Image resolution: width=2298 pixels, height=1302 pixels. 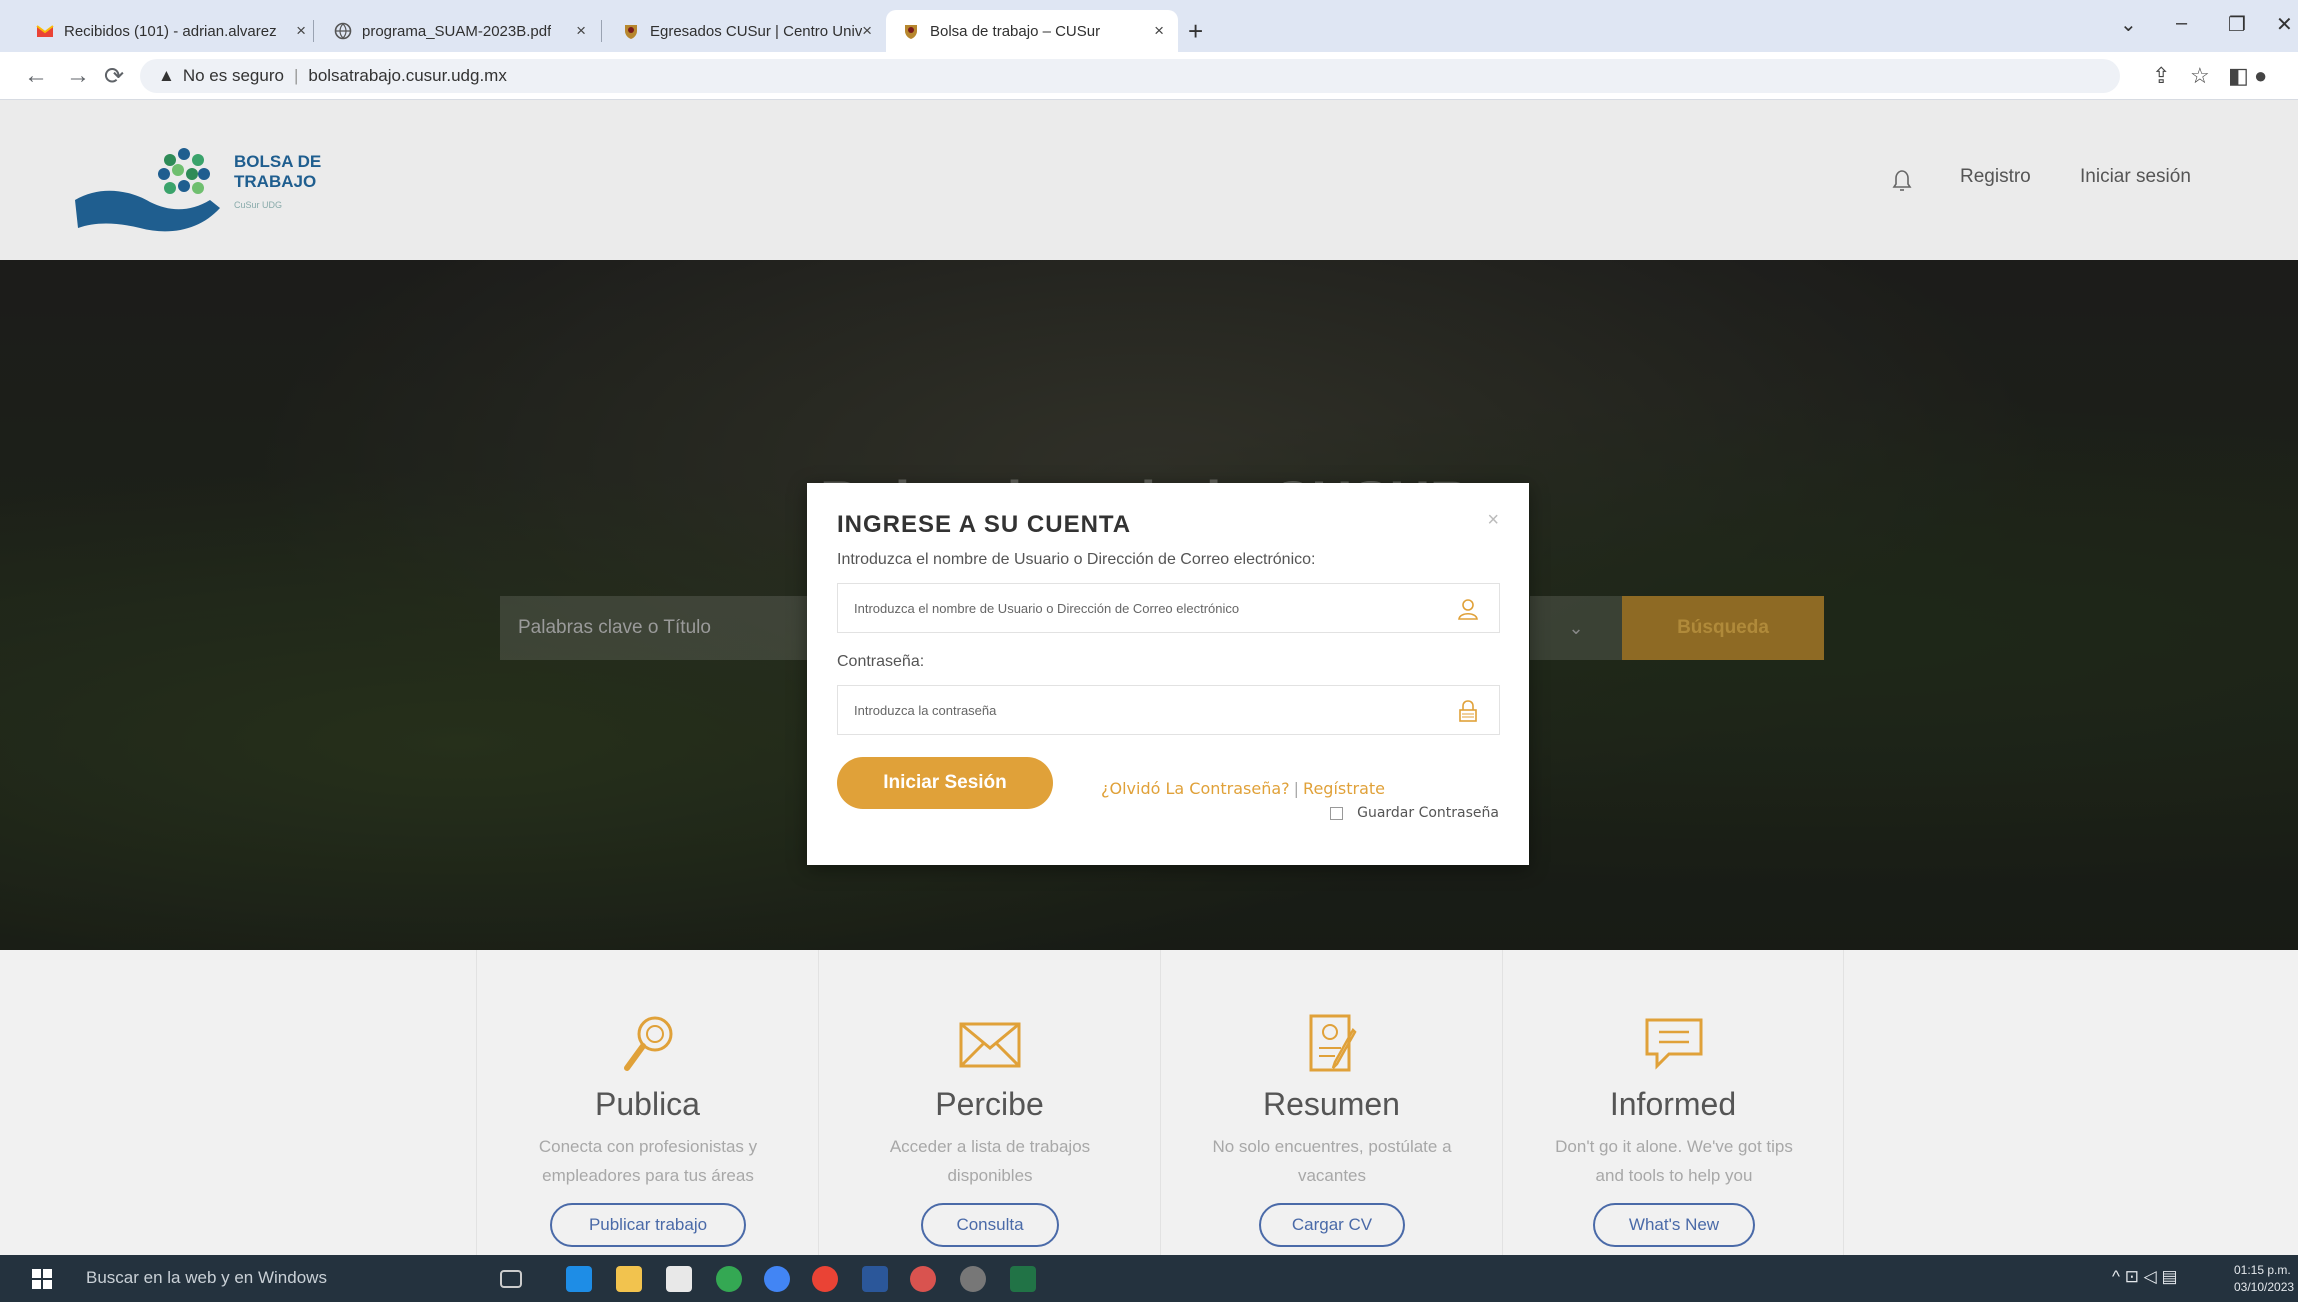 What do you see at coordinates (1344, 788) in the screenshot?
I see `register-link: Regístrate` at bounding box center [1344, 788].